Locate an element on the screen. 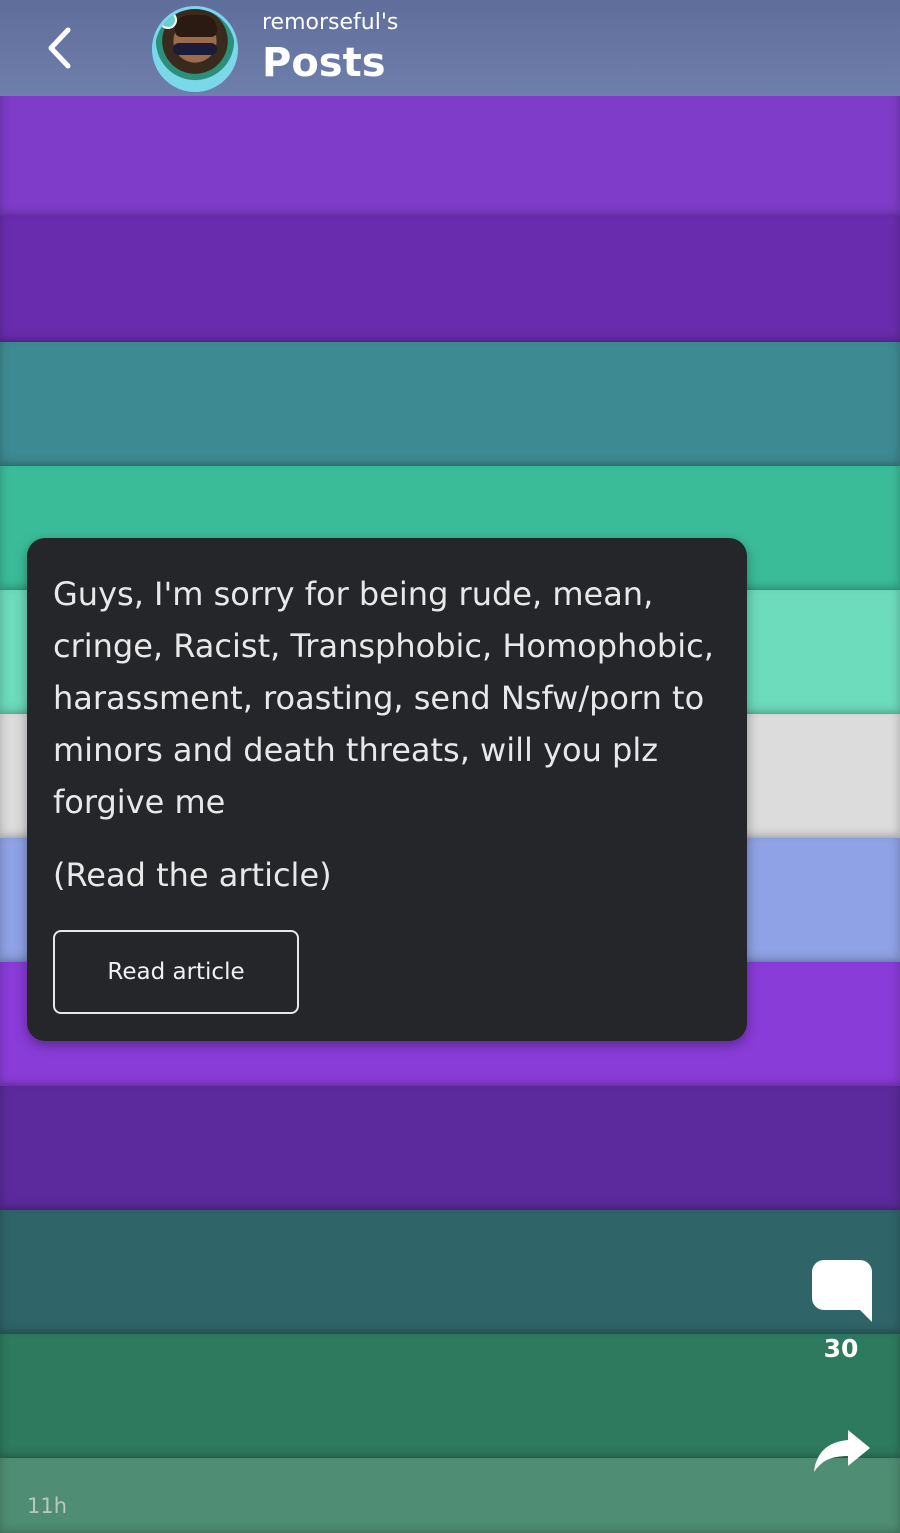 The height and width of the screenshot is (1533, 900). post-timestamp: 11h is located at coordinates (47, 1506).